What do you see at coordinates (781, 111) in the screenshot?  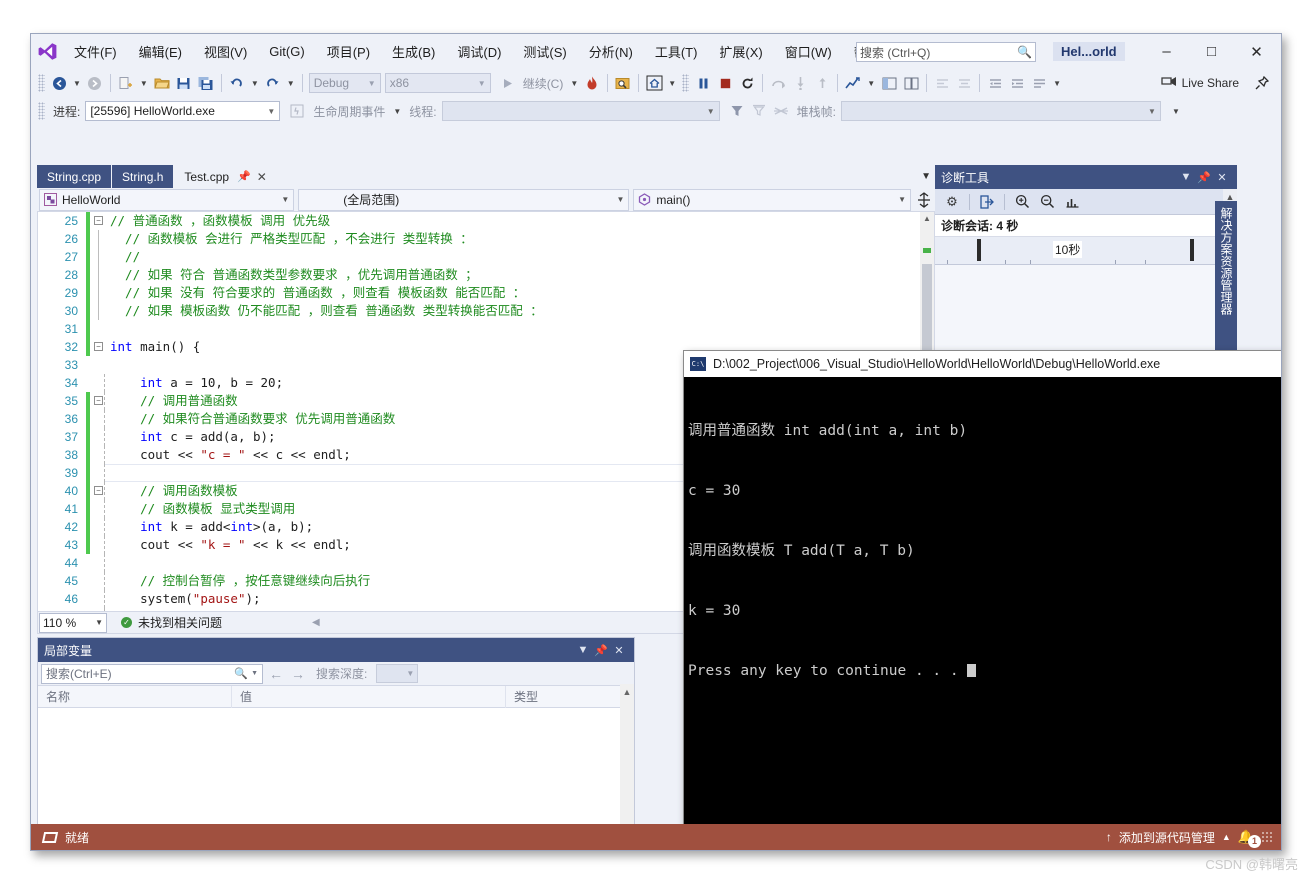 I see `flatten-icon` at bounding box center [781, 111].